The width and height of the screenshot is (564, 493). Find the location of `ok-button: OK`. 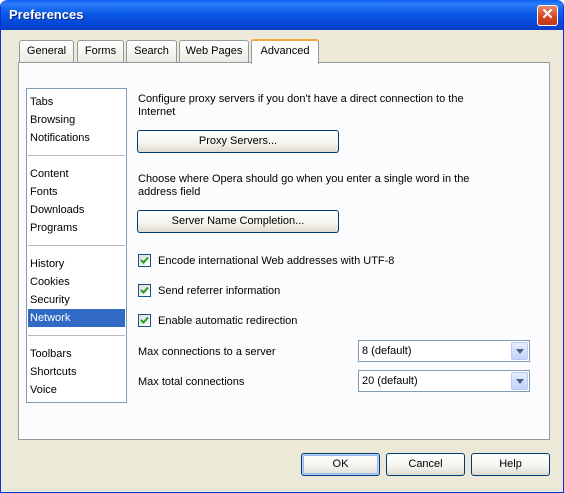

ok-button: OK is located at coordinates (340, 464).